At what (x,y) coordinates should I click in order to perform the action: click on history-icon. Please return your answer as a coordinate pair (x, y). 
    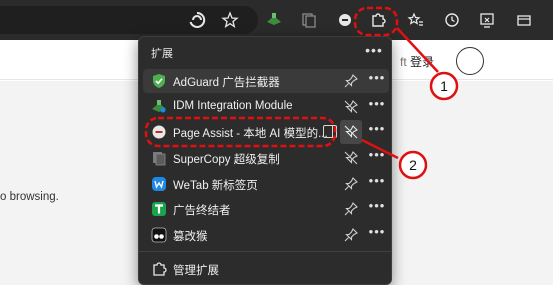
    Looking at the image, I should click on (452, 20).